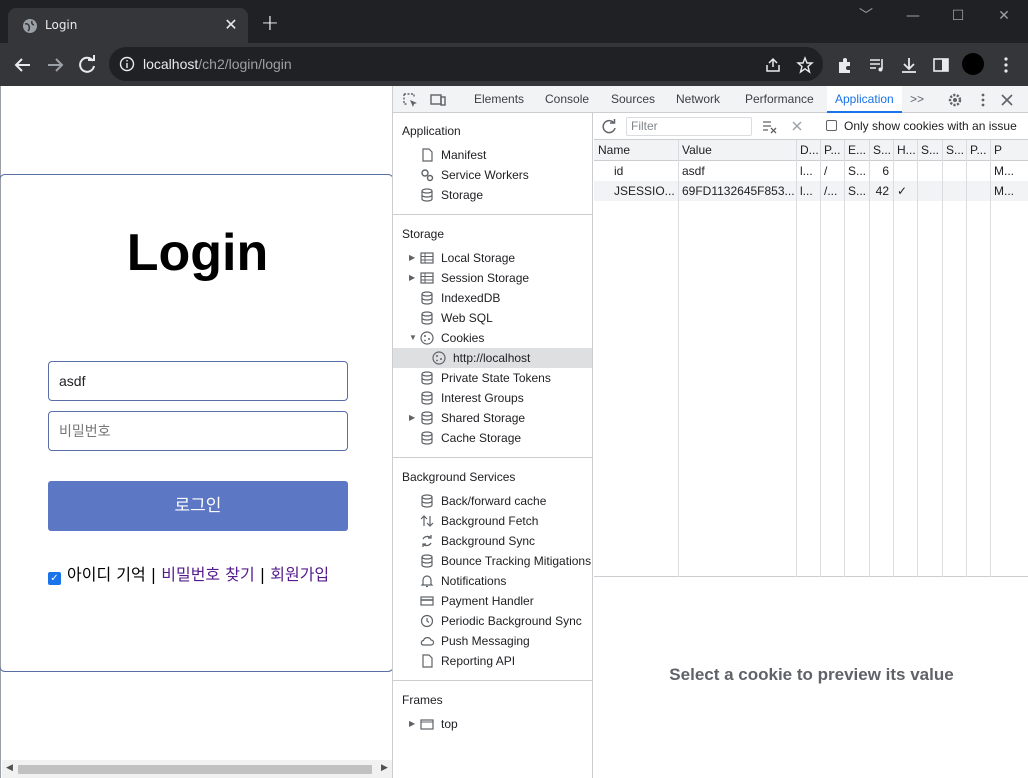  What do you see at coordinates (492, 521) in the screenshot?
I see `sidebar-item-background-fetch: Background Fetch` at bounding box center [492, 521].